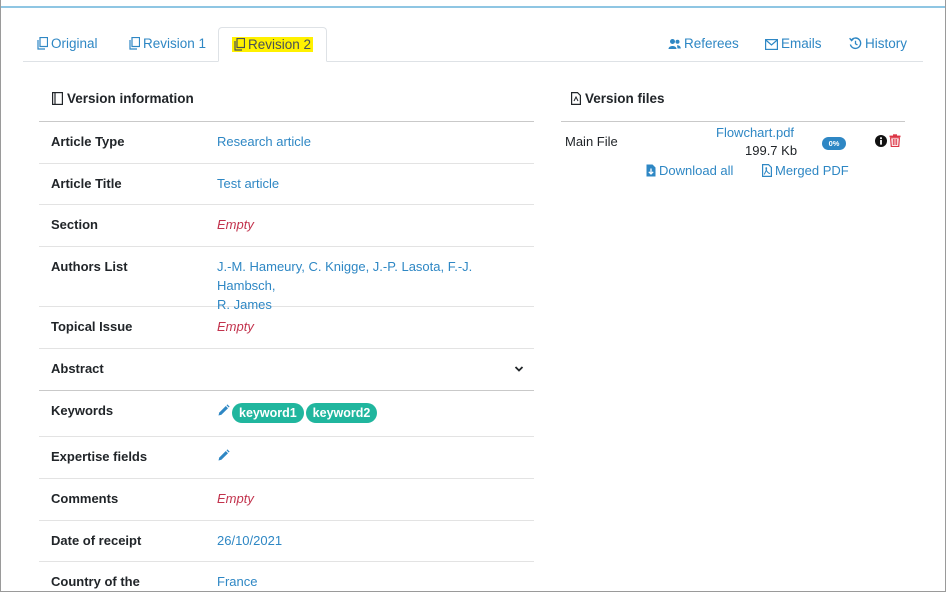  Describe the element at coordinates (767, 172) in the screenshot. I see `file-pdf-icon` at that location.